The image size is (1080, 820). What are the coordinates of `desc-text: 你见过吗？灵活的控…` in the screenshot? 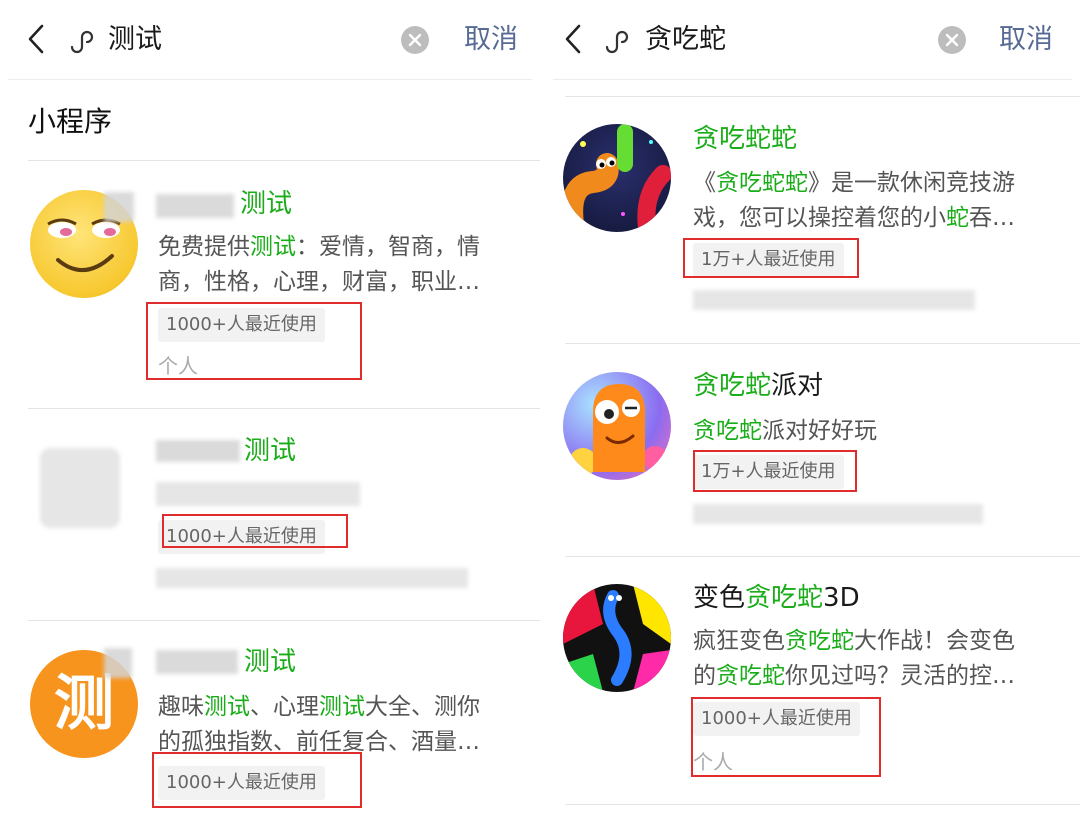 It's located at (900, 676).